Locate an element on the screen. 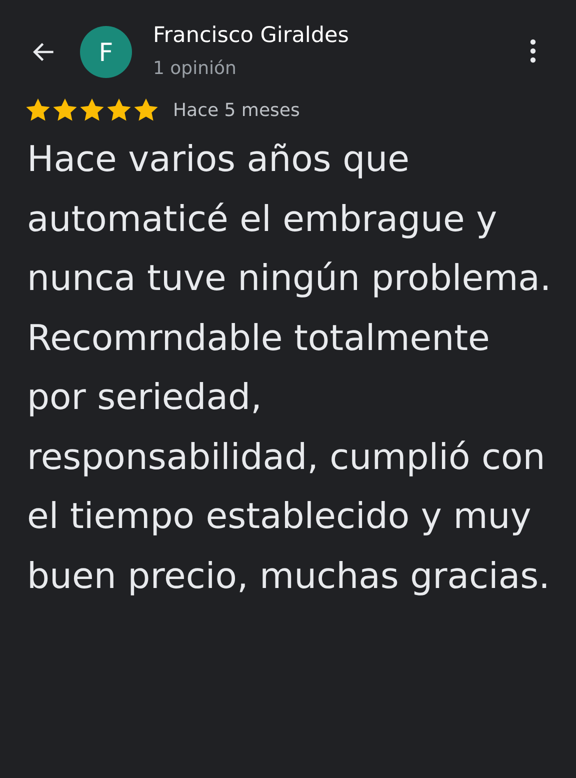 This screenshot has width=576, height=778. review-count: 1 opinión is located at coordinates (194, 68).